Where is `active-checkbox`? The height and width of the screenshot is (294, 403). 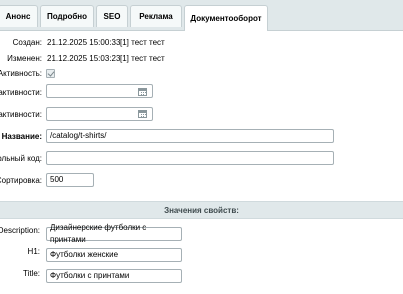
active-checkbox is located at coordinates (50, 73).